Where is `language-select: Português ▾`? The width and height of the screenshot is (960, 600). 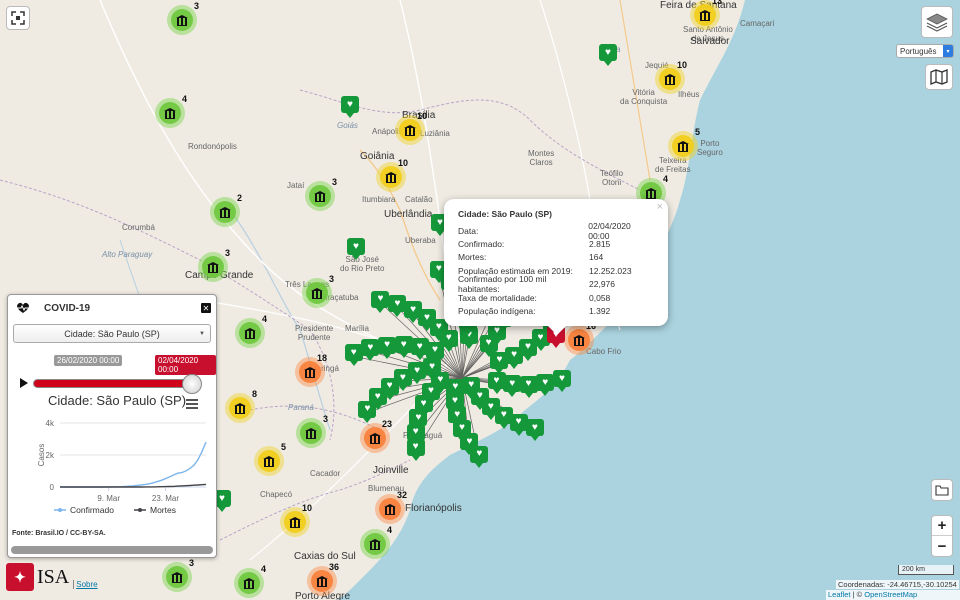 language-select: Português ▾ is located at coordinates (925, 51).